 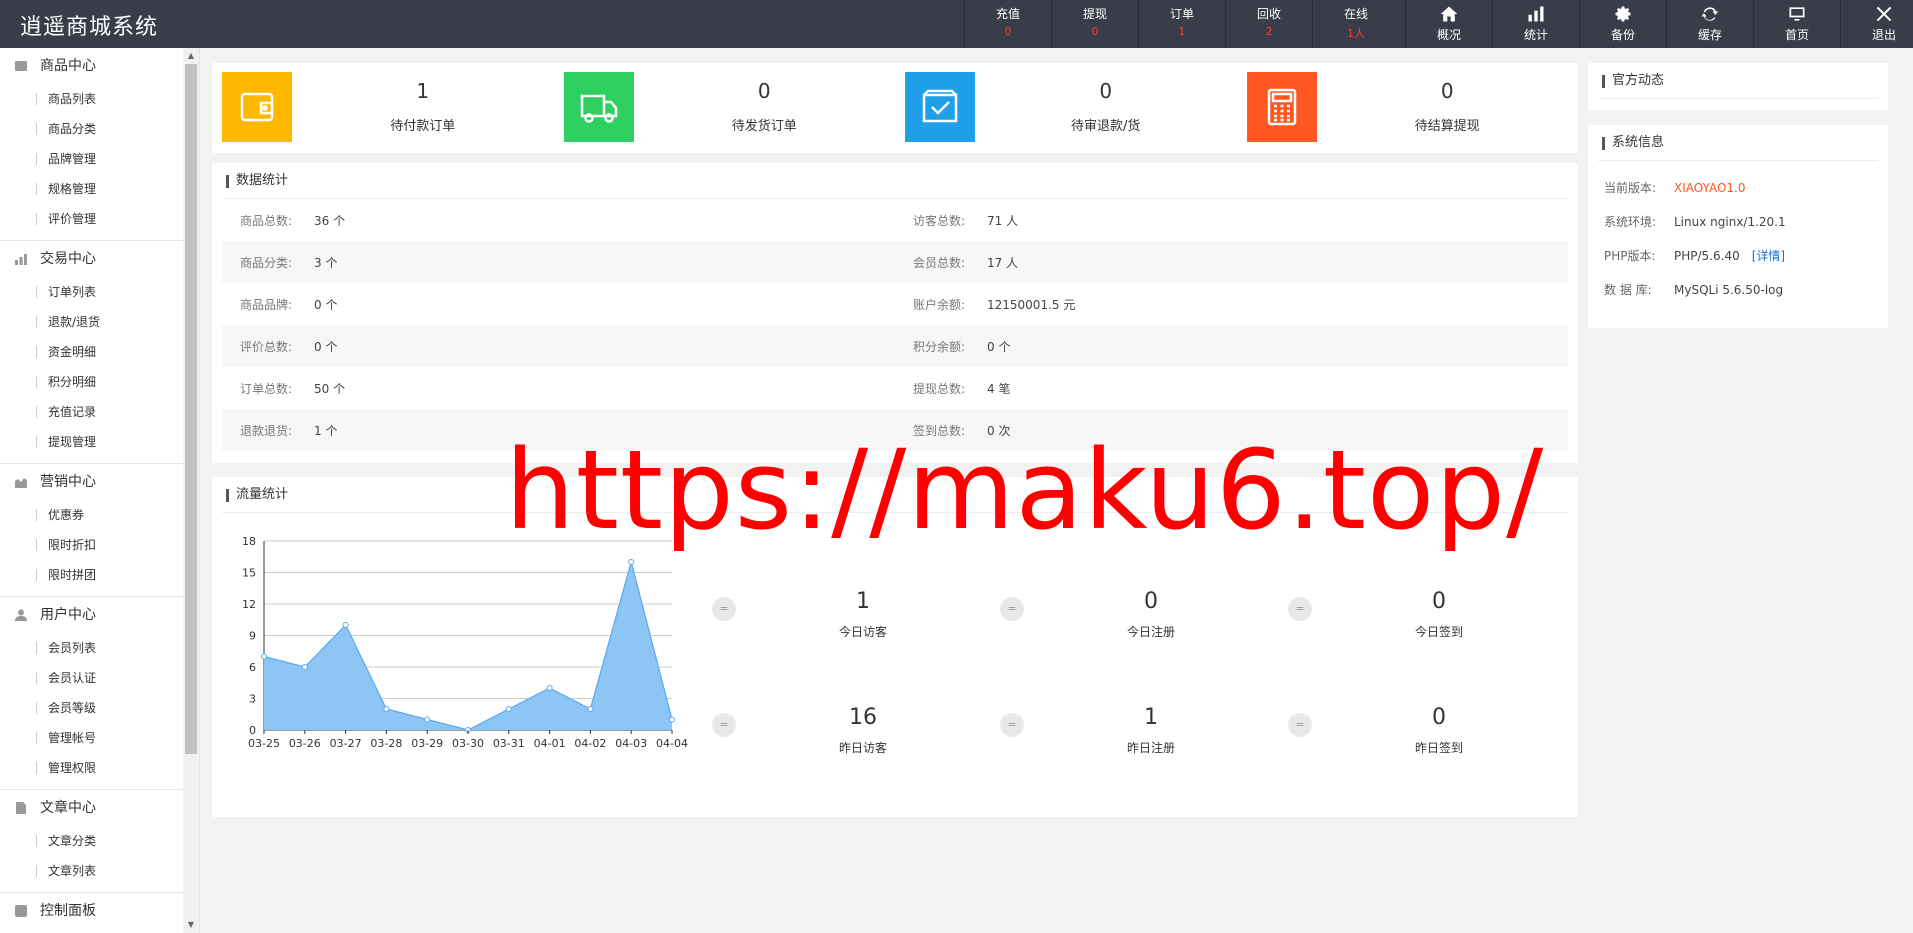 I want to click on sidebar-item-funds: 资金明细, so click(x=99, y=352).